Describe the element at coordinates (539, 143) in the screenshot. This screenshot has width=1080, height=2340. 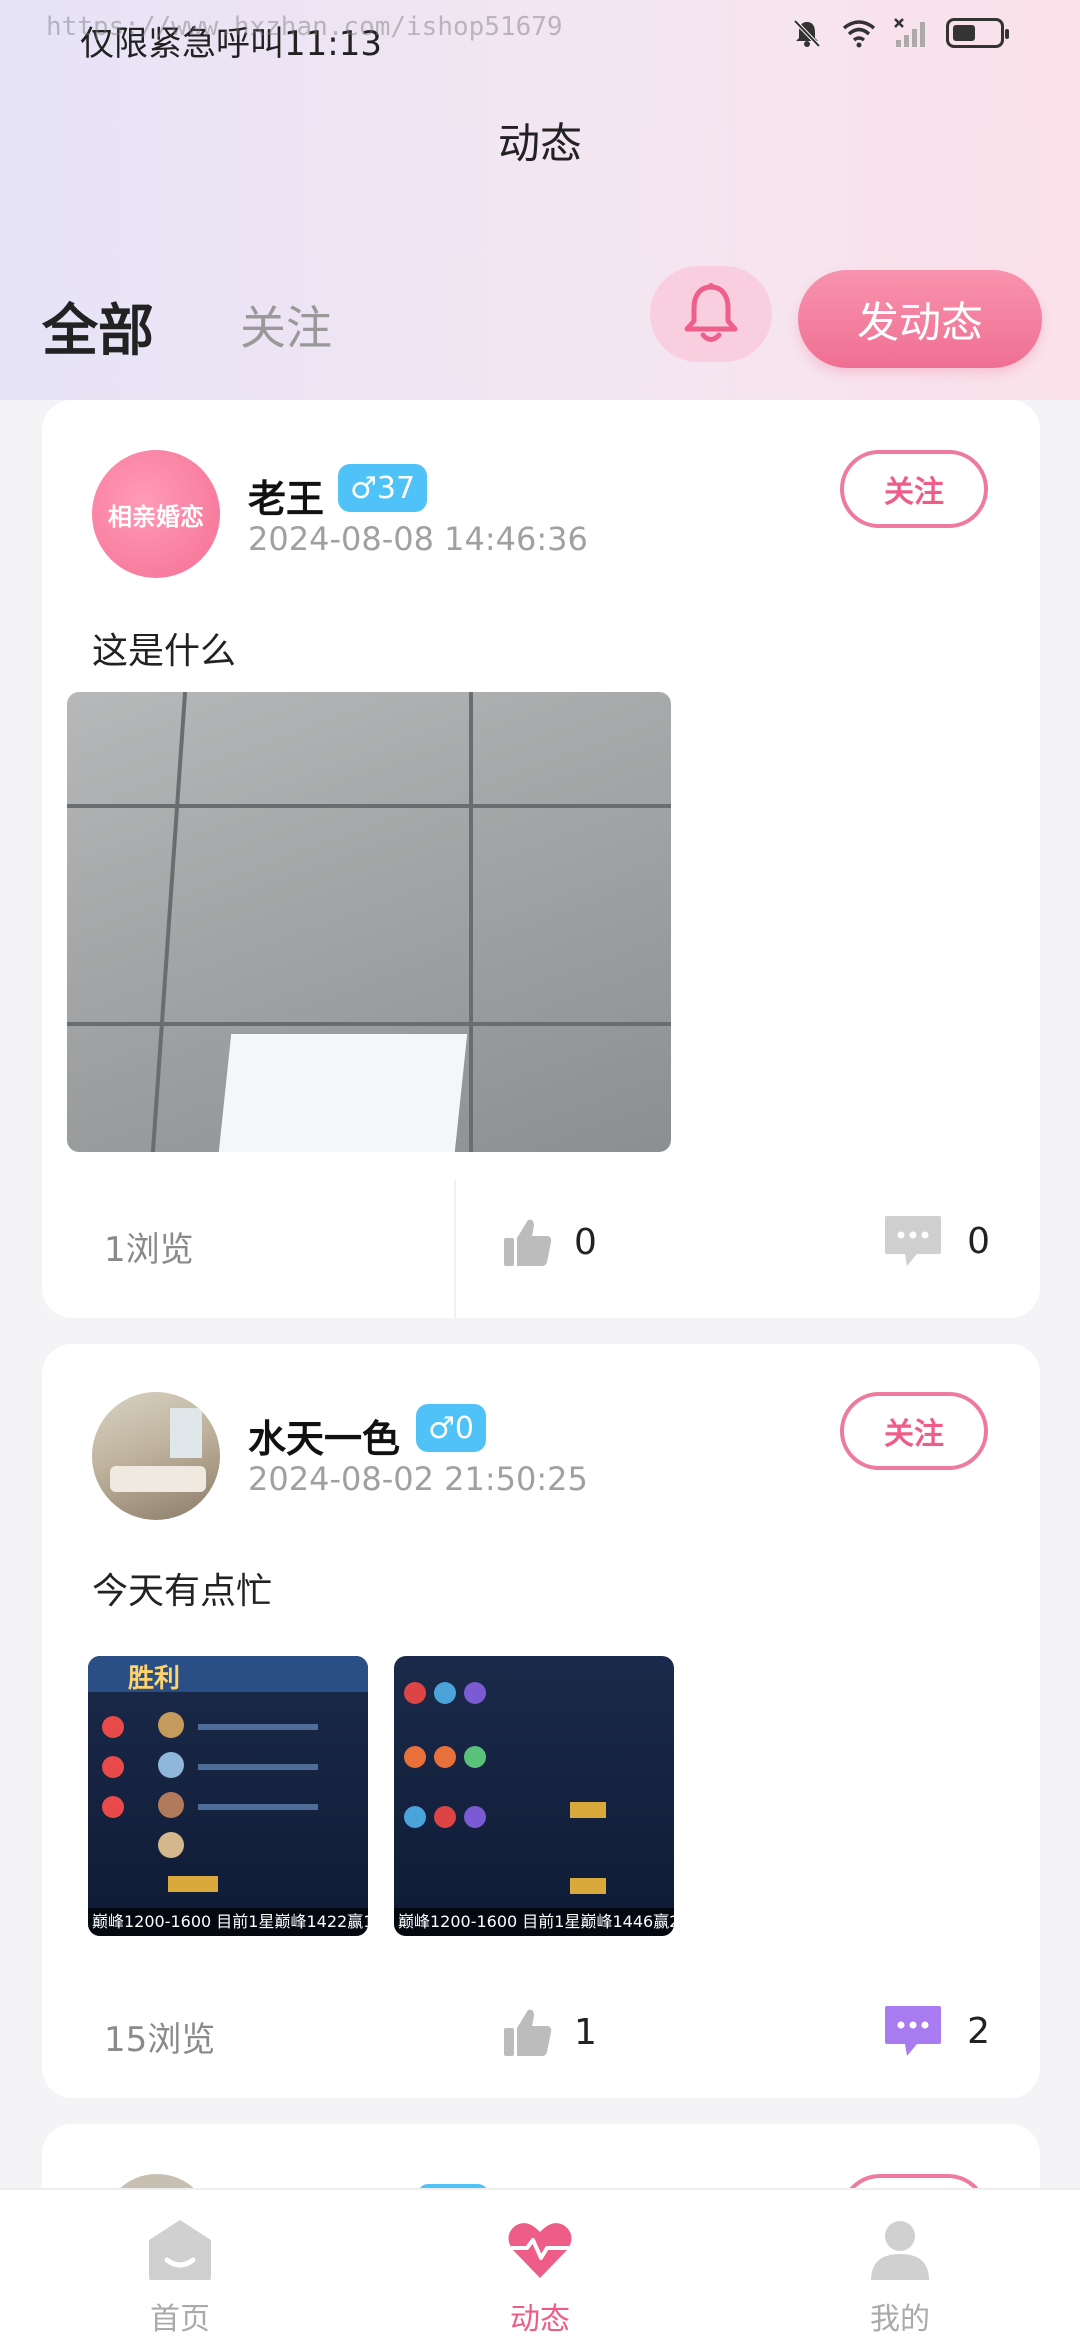
I see `page-title: 动态` at that location.